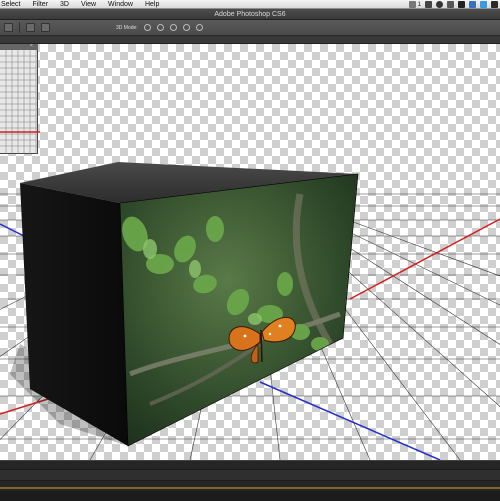  What do you see at coordinates (32, 46) in the screenshot?
I see `close-icon: ×` at bounding box center [32, 46].